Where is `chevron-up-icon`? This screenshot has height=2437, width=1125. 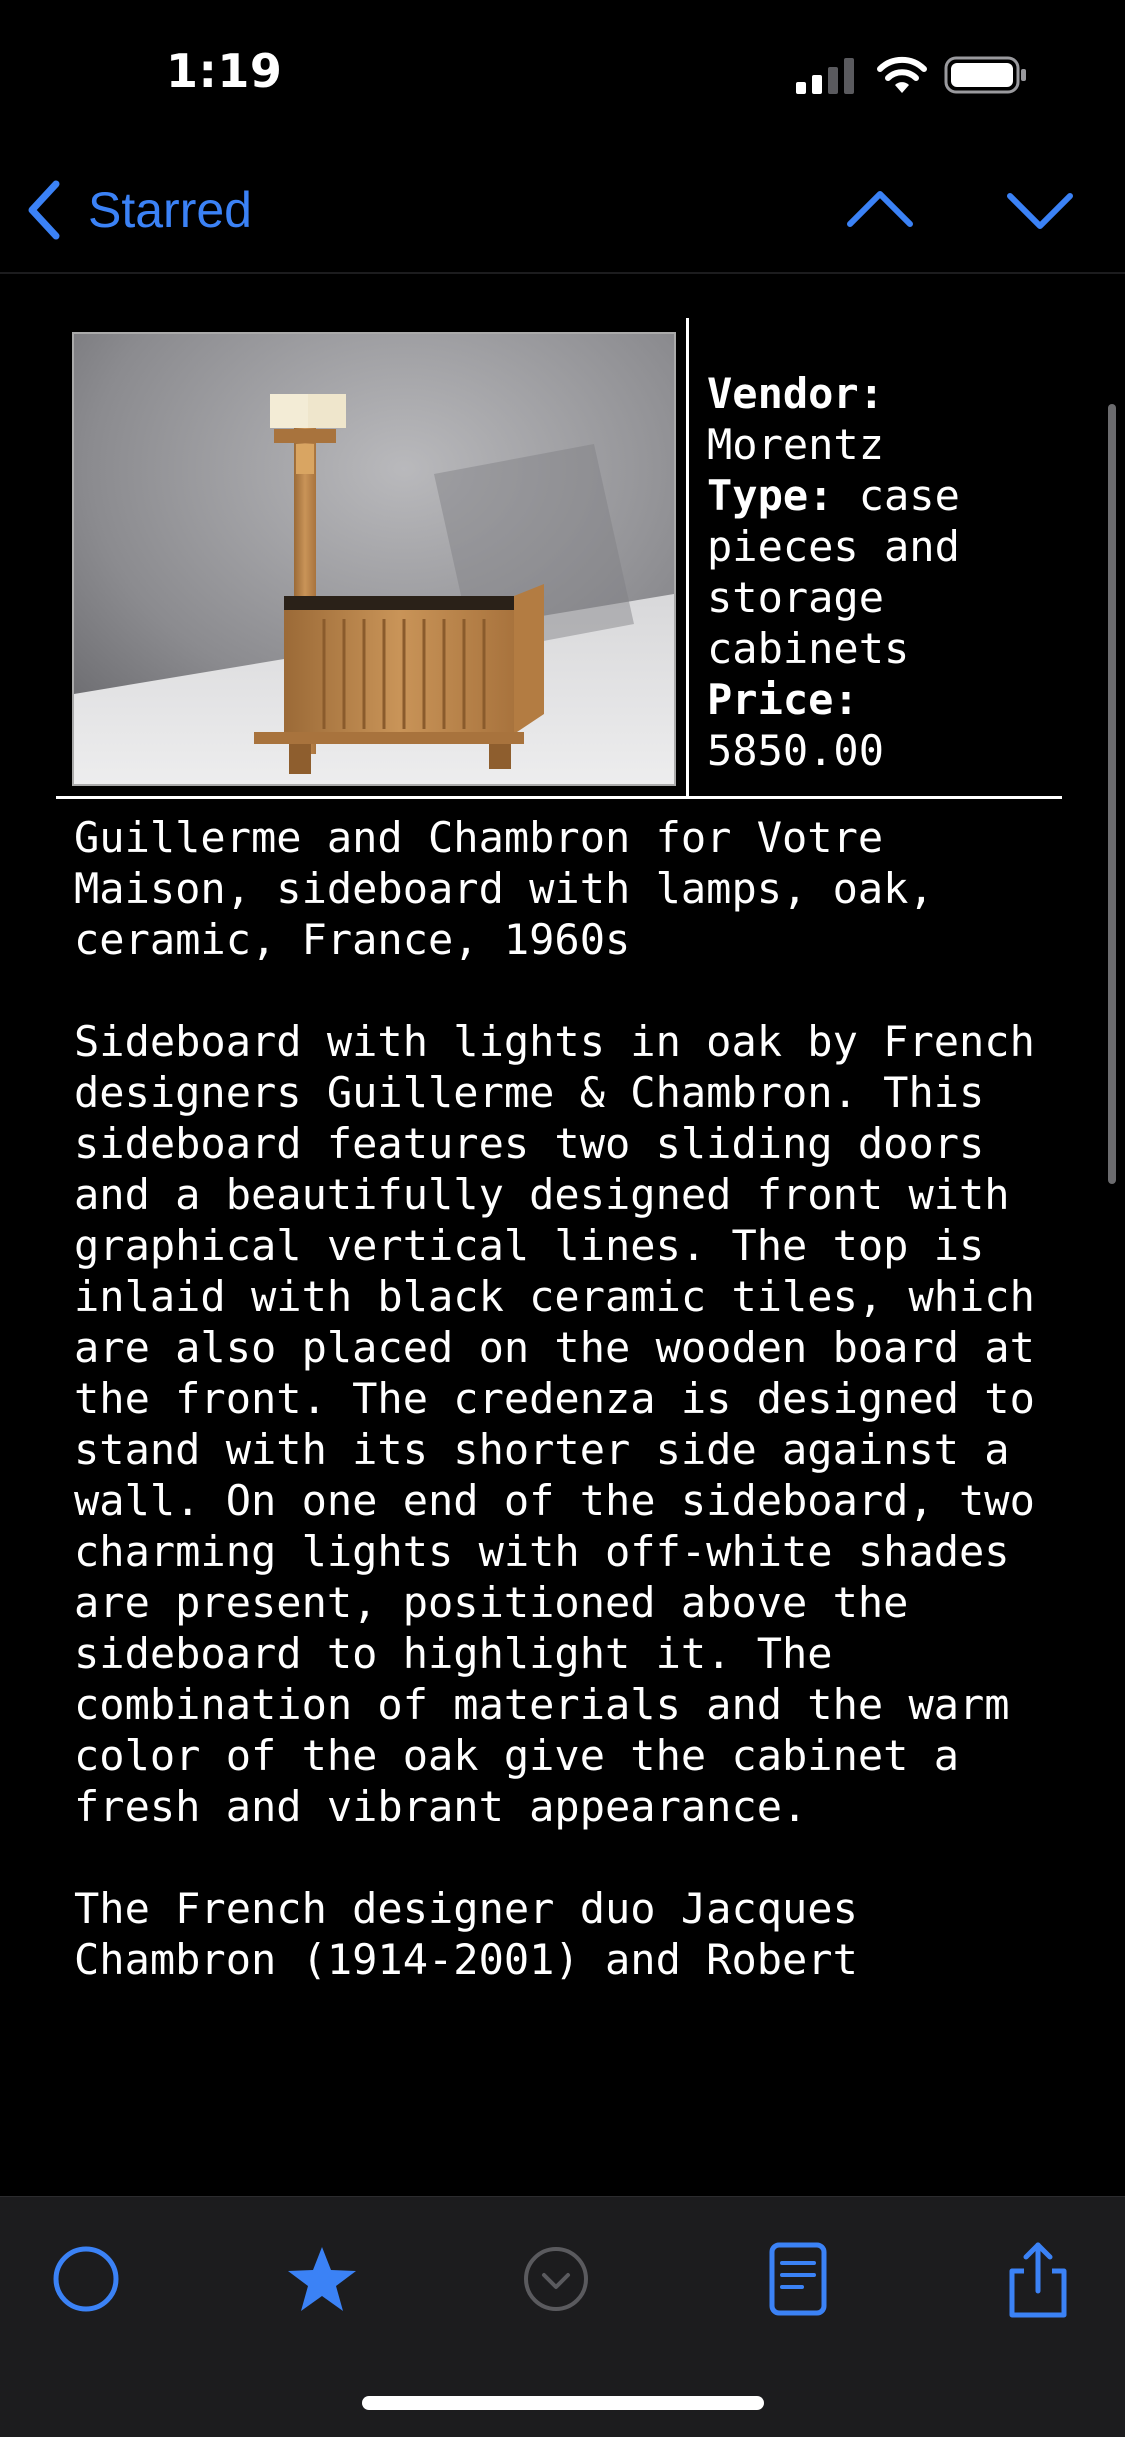 chevron-up-icon is located at coordinates (880, 209).